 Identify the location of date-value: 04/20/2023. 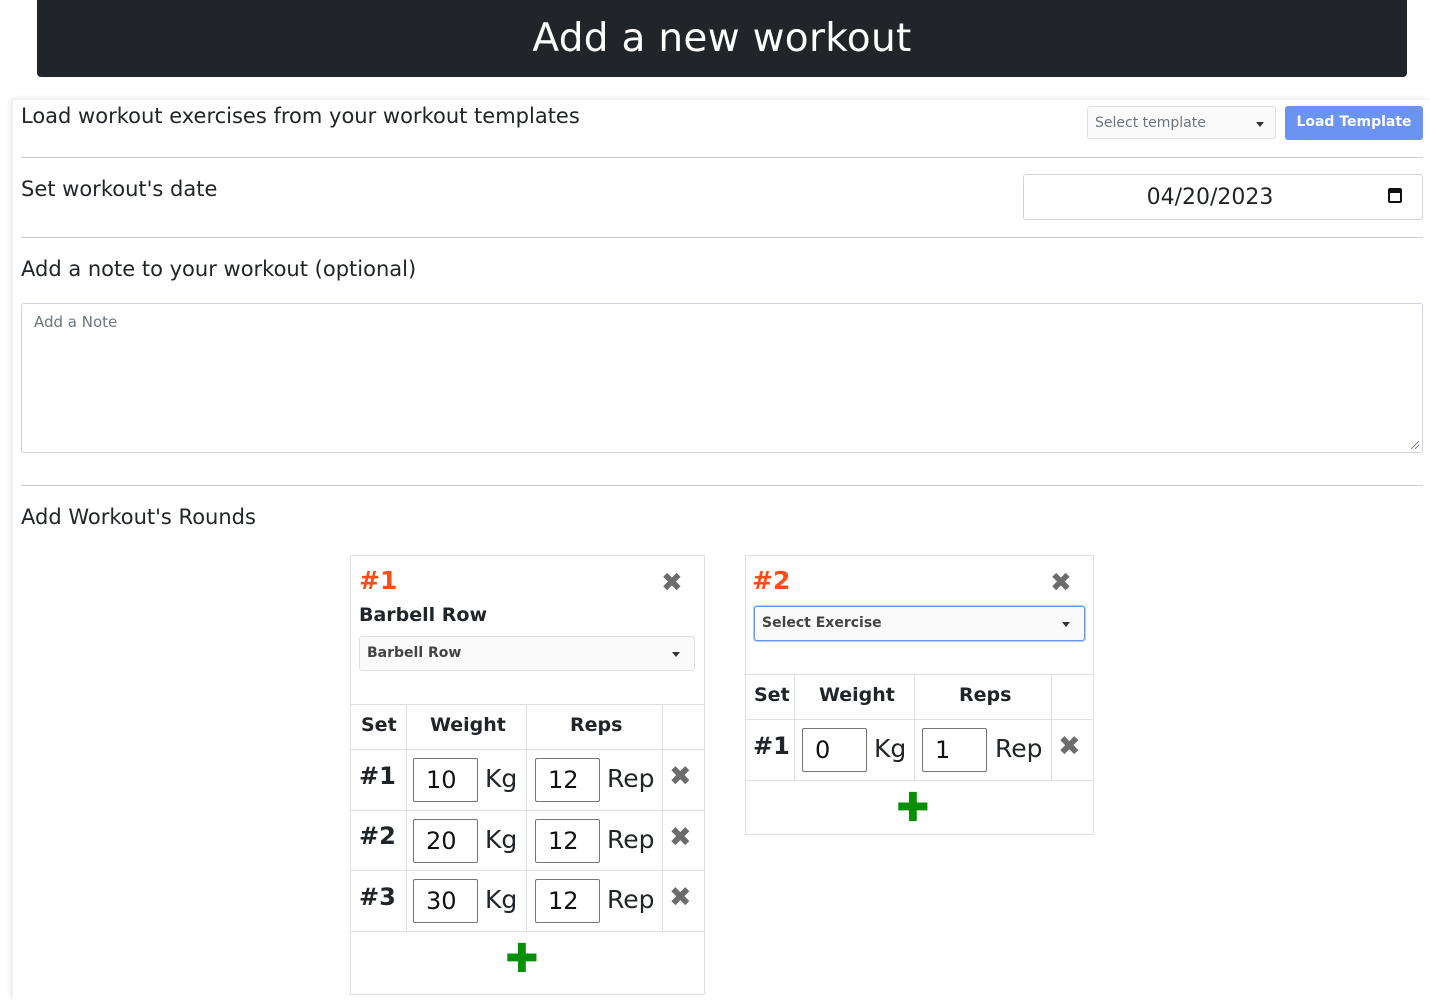
(1210, 197).